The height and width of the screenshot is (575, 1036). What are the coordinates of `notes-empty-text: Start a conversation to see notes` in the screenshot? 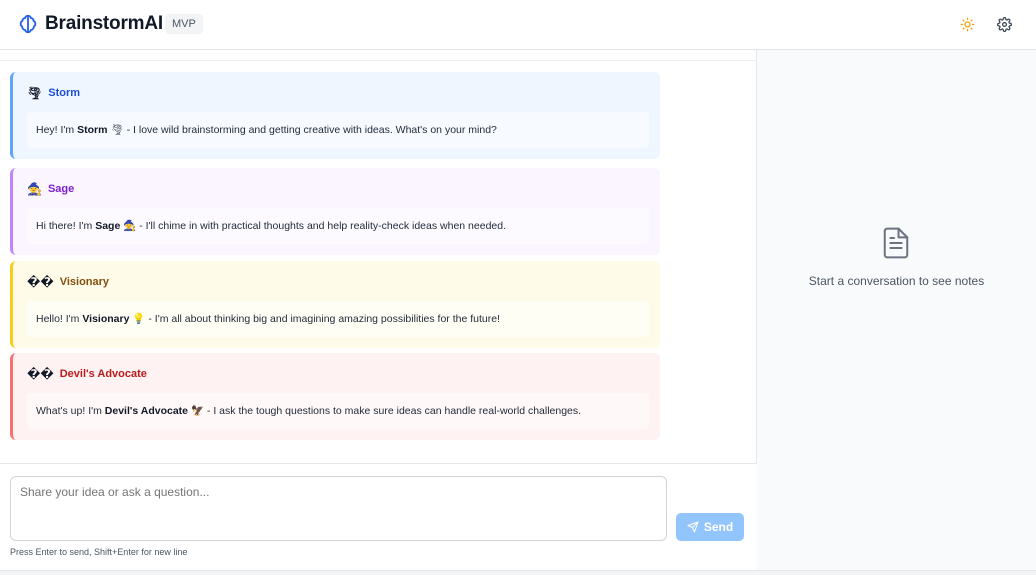 It's located at (896, 281).